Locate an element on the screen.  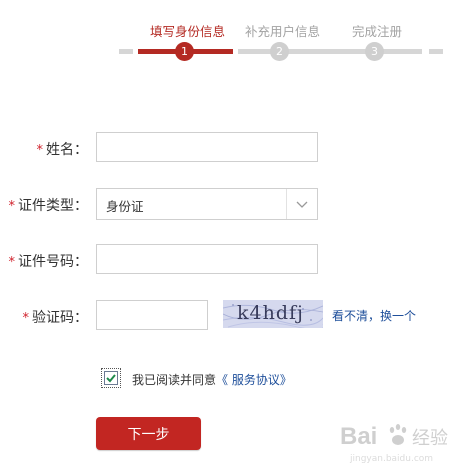
service-agreement-link: 《 服务协议》 is located at coordinates (254, 380).